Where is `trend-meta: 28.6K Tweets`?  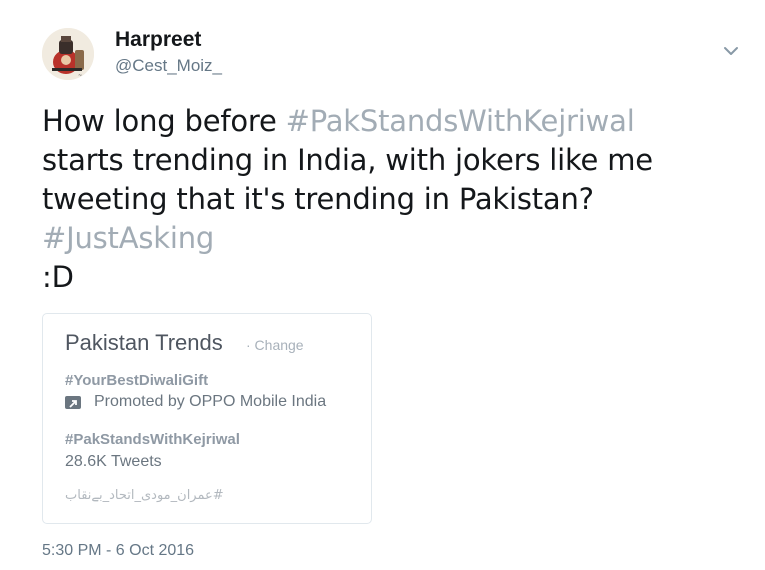
trend-meta: 28.6K Tweets is located at coordinates (113, 461).